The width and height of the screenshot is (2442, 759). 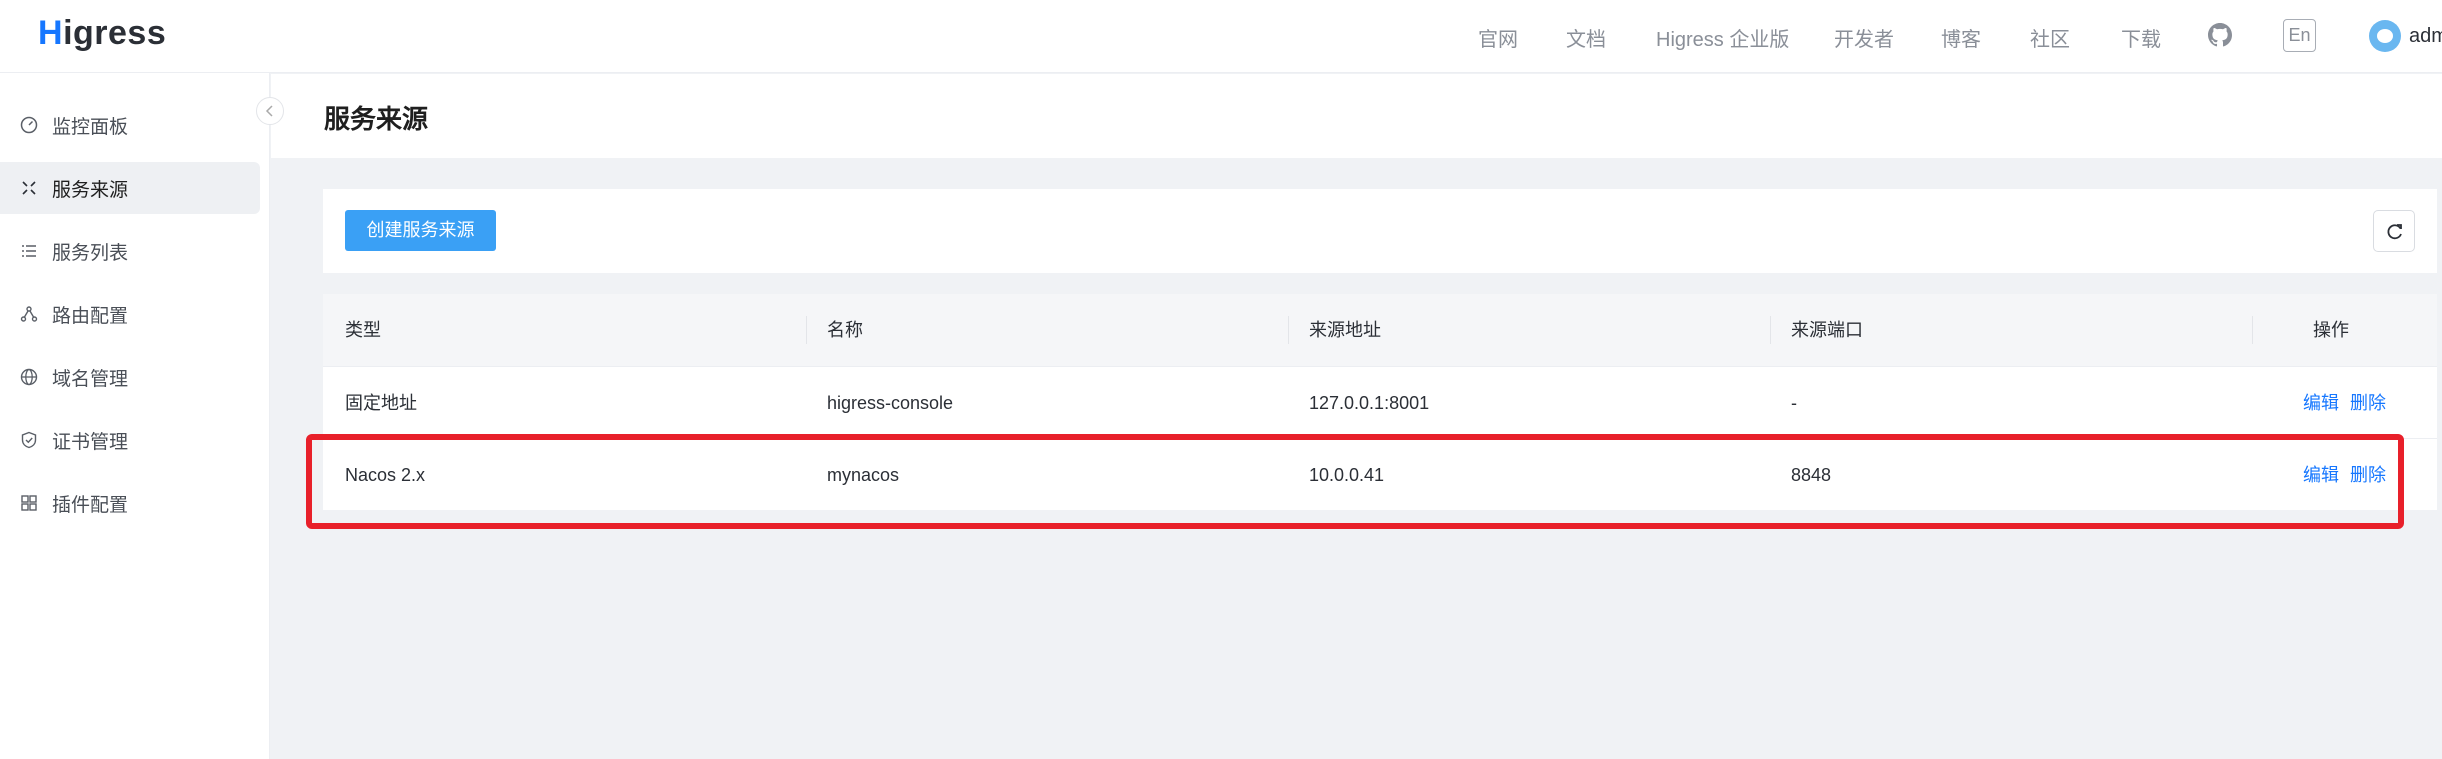 What do you see at coordinates (130, 377) in the screenshot?
I see `sidebar-item-domain: 域名管理` at bounding box center [130, 377].